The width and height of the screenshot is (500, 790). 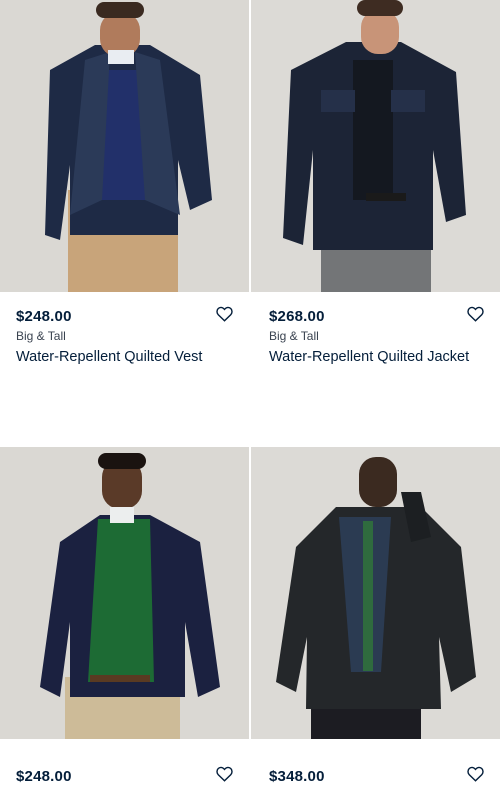 I want to click on product-price: $268.00, so click(x=297, y=316).